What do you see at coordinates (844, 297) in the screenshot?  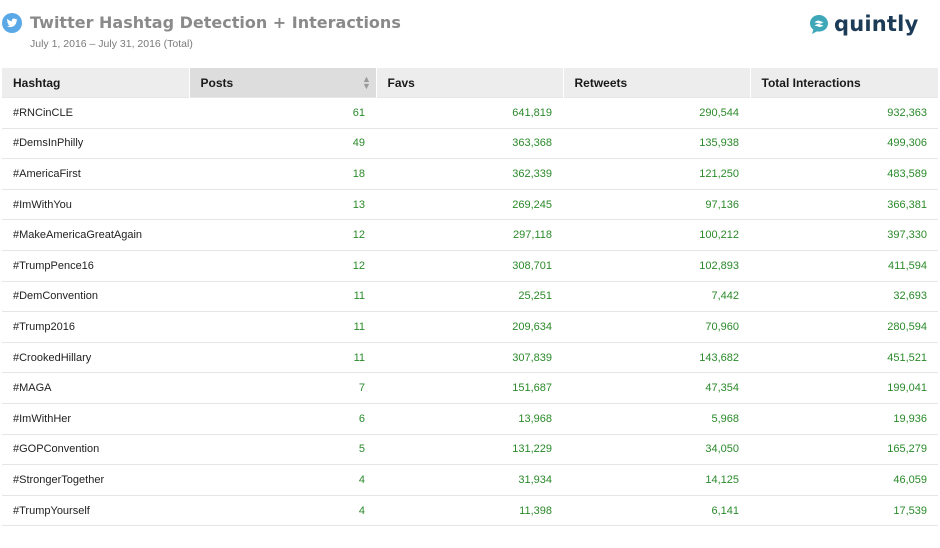 I see `total-interactions-cell: 32,693` at bounding box center [844, 297].